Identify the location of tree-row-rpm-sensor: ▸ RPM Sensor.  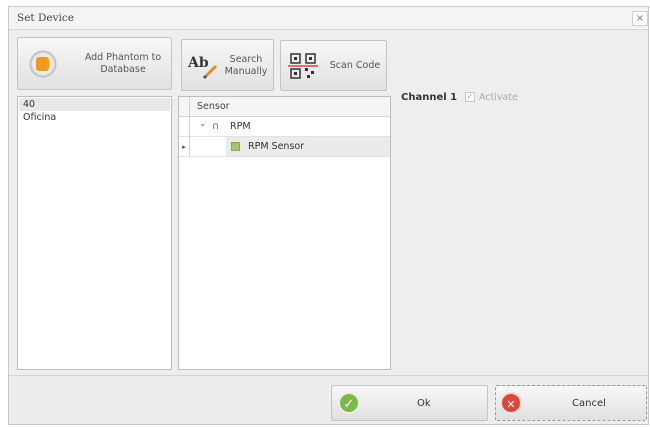
(284, 147).